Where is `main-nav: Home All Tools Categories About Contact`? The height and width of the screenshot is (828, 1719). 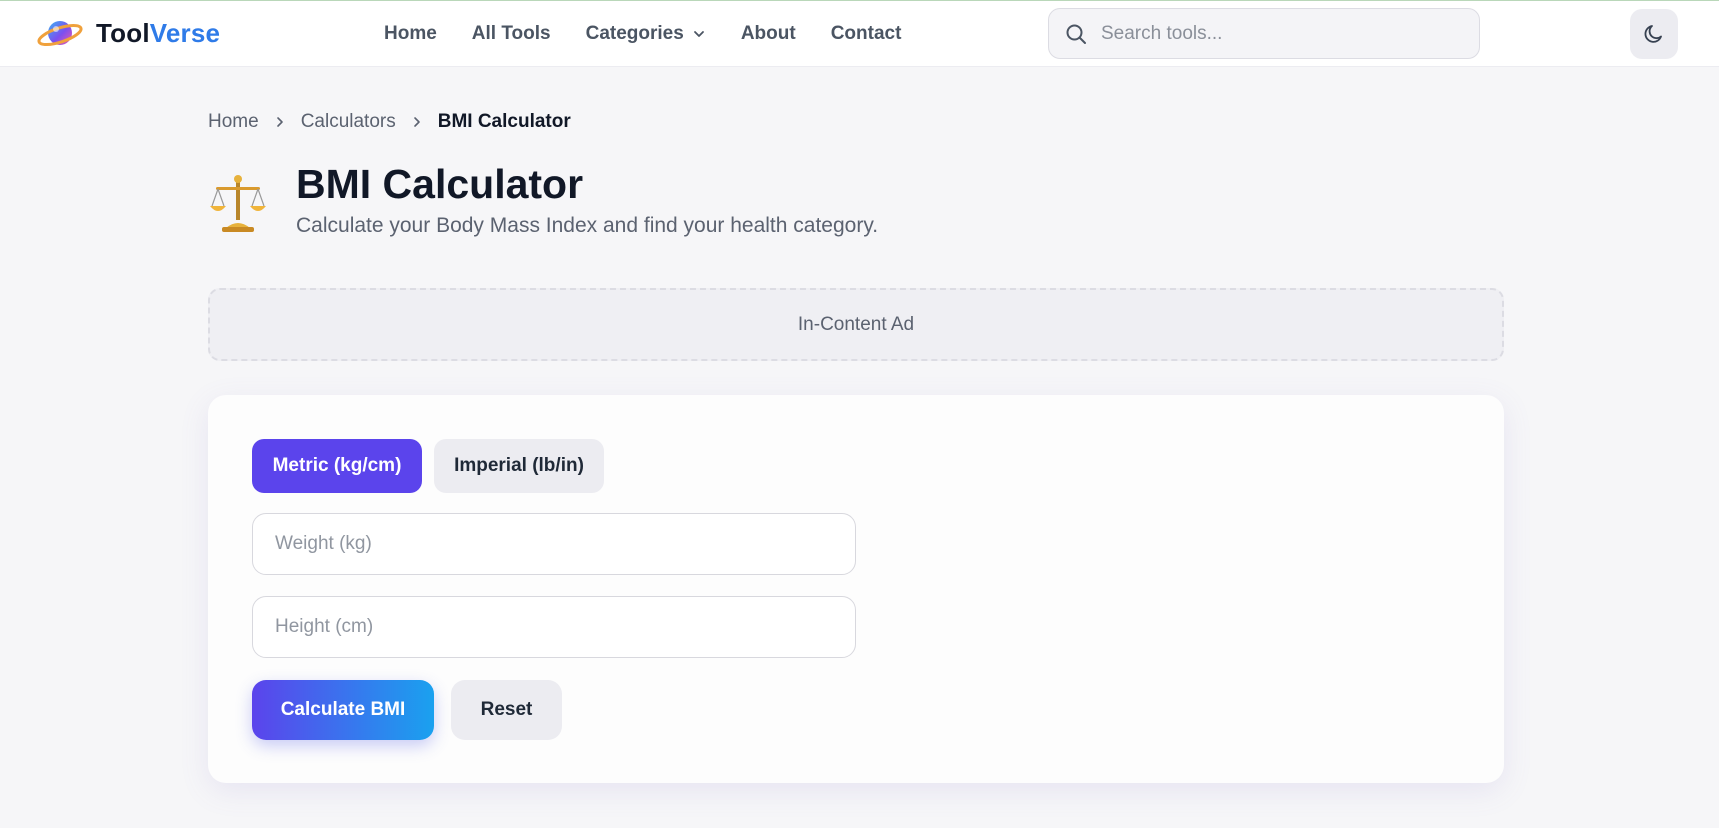
main-nav: Home All Tools Categories About Contact is located at coordinates (660, 34).